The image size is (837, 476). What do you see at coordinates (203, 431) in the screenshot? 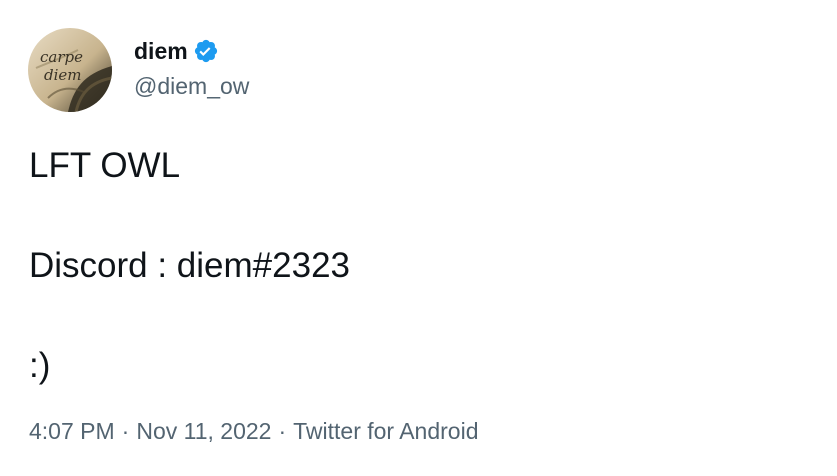
I see `tweet-date: Nov 11, 2022` at bounding box center [203, 431].